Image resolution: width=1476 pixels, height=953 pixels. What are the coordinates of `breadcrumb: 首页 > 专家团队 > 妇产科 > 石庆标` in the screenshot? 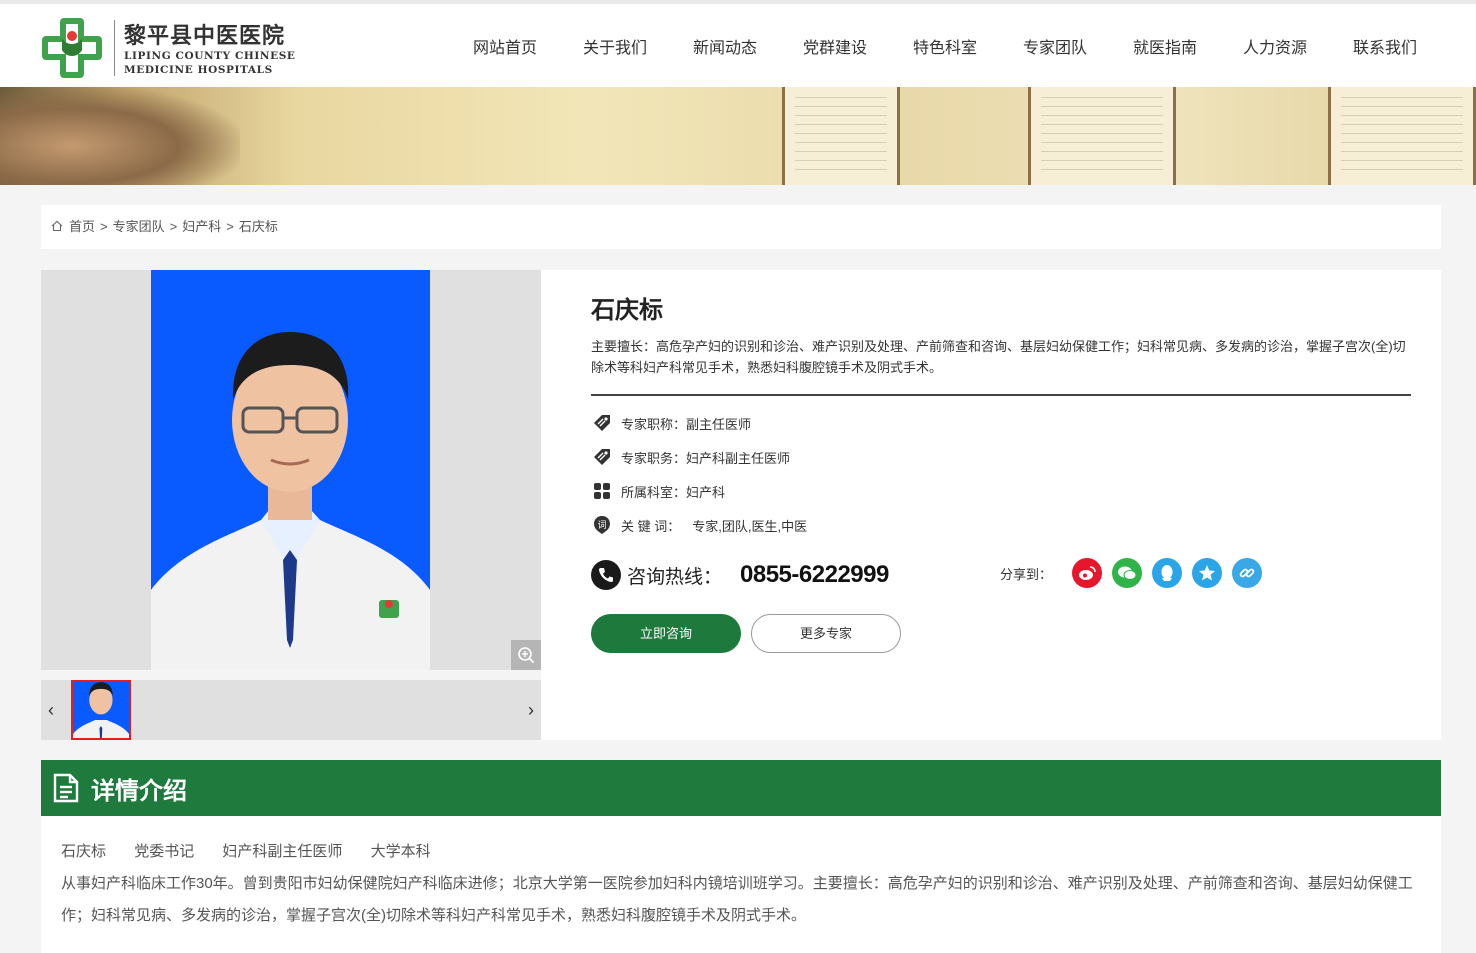 It's located at (741, 227).